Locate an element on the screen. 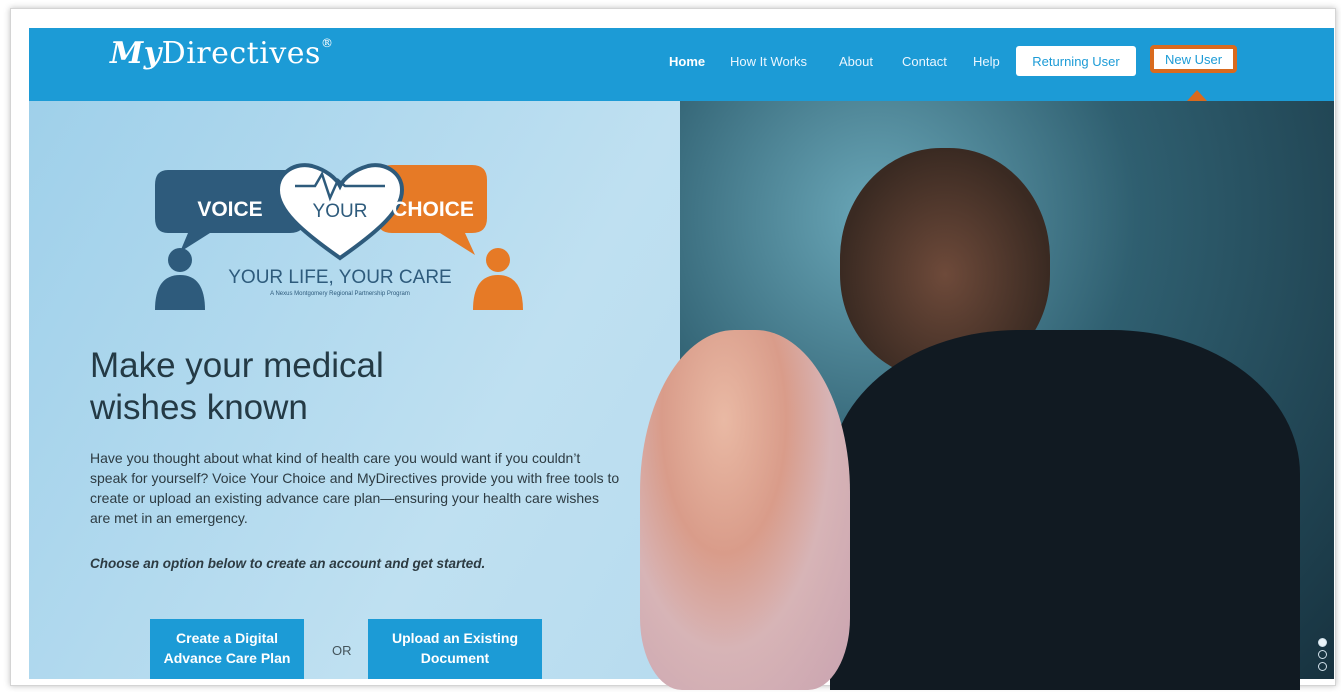 The height and width of the screenshot is (692, 1341). badge-choice-text: CHOICE is located at coordinates (433, 209).